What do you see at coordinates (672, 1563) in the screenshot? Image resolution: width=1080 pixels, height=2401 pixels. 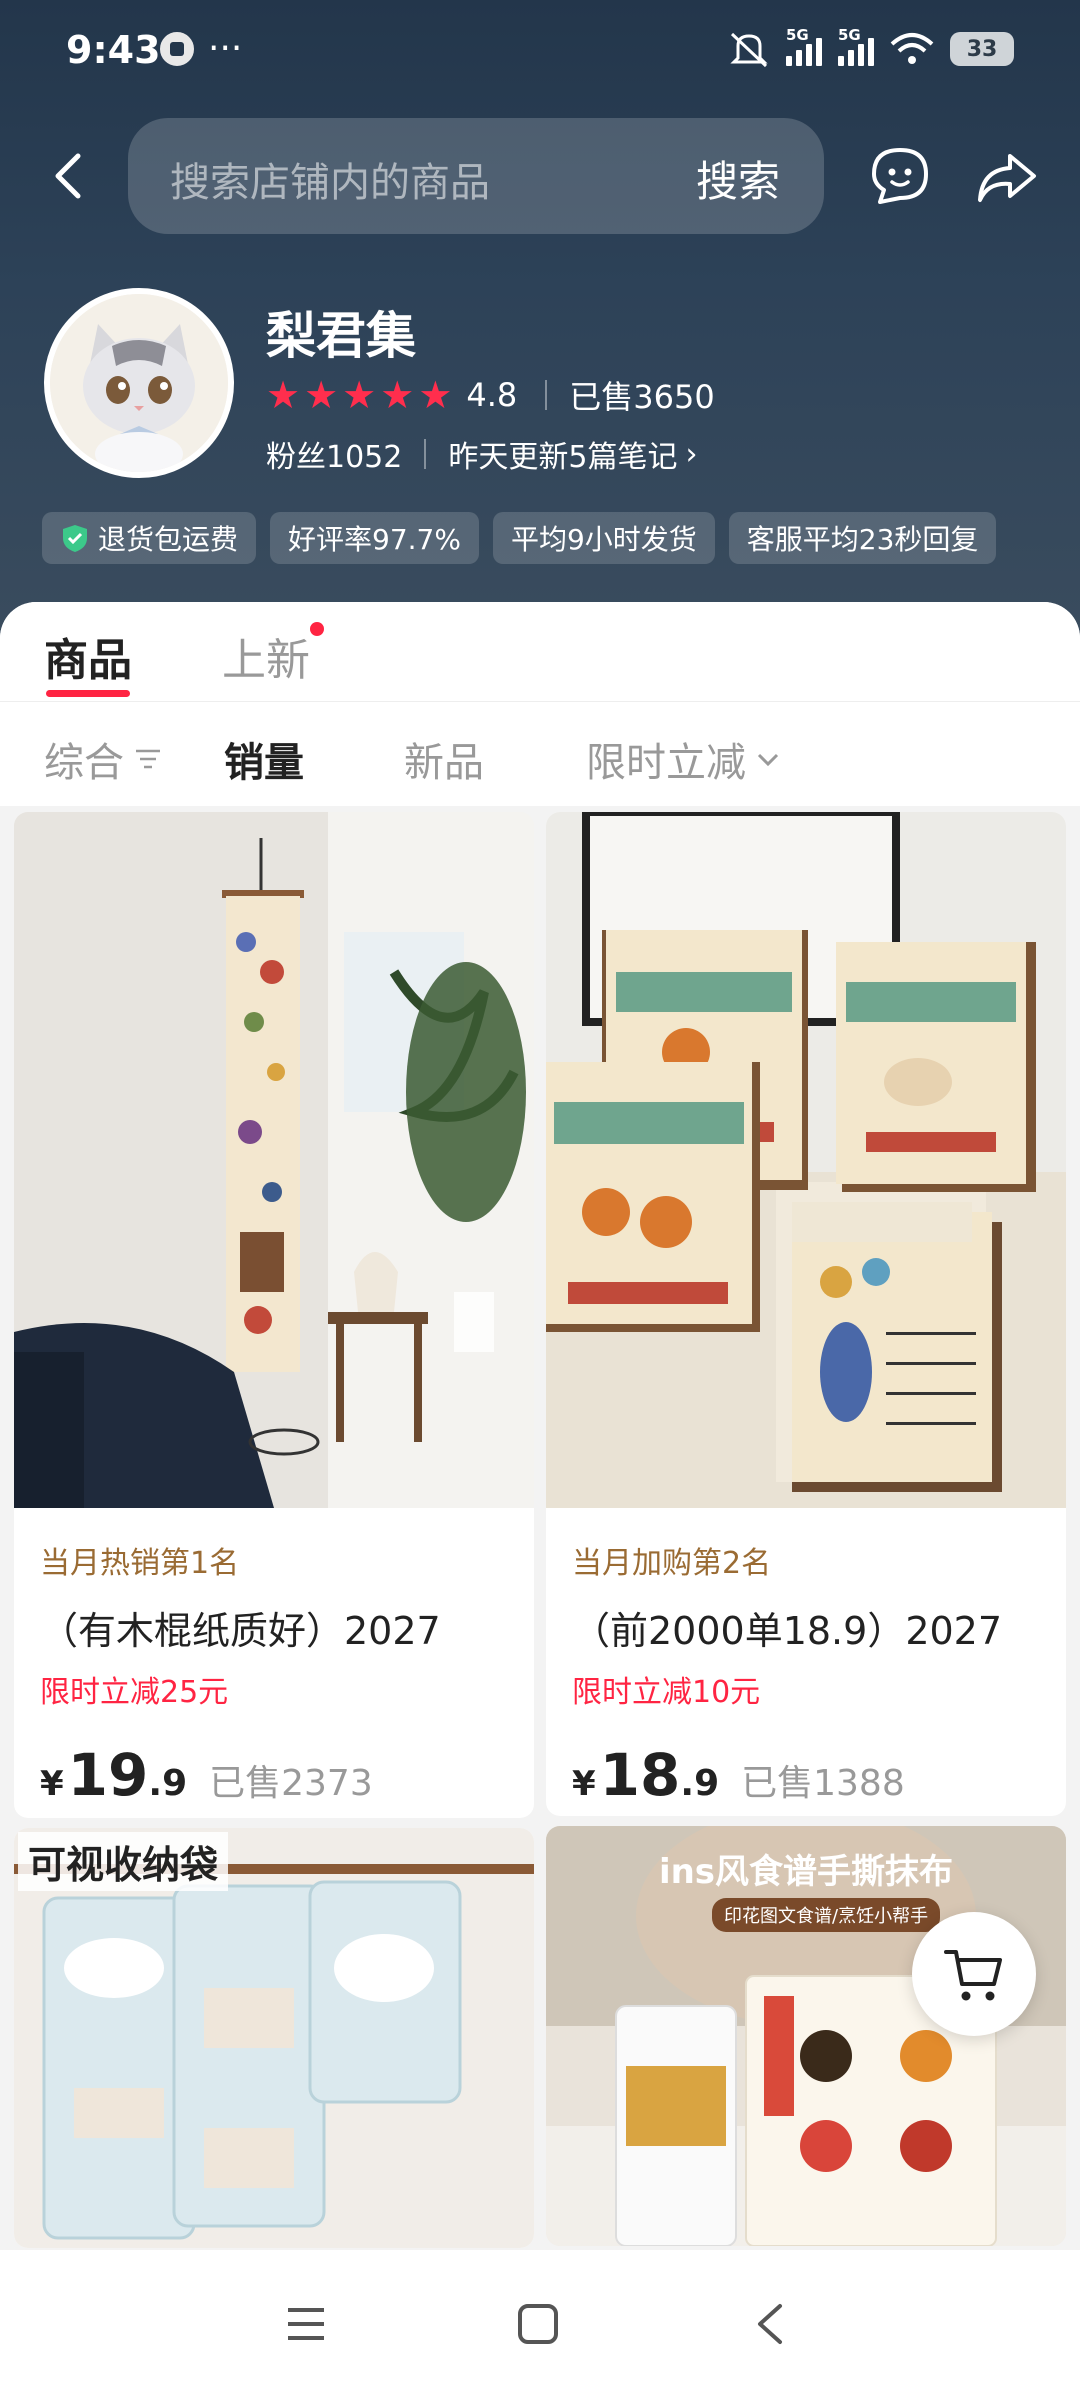 I see `product-rank: 当月加购第2名` at bounding box center [672, 1563].